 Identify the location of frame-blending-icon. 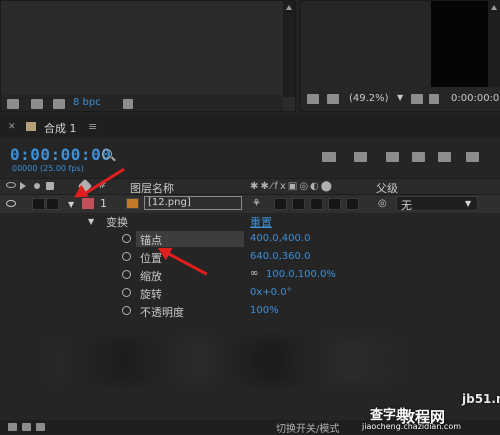
(418, 157).